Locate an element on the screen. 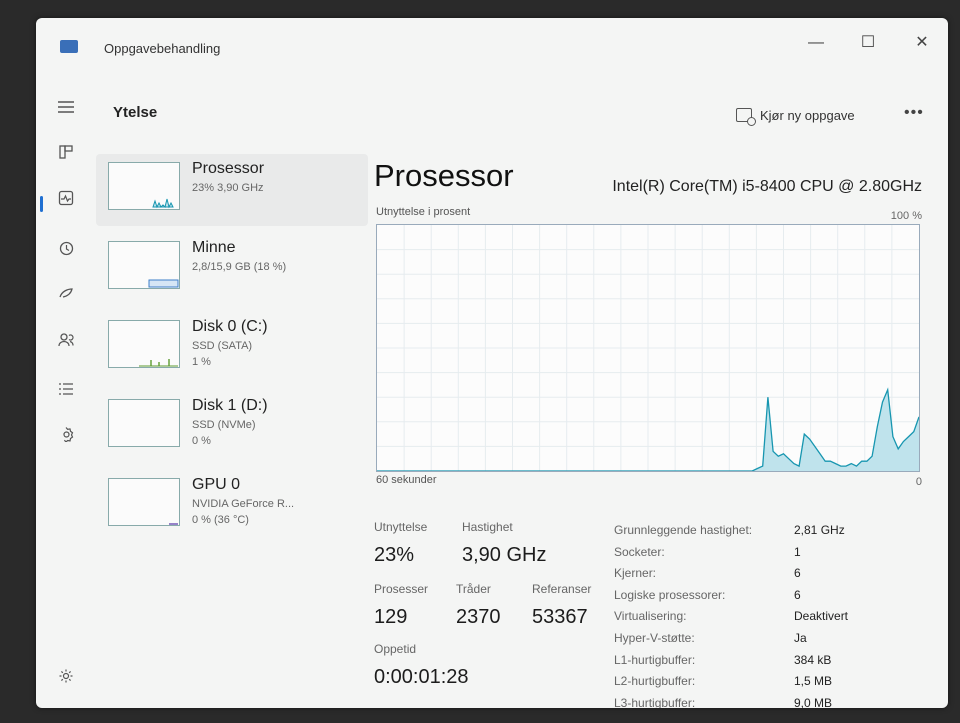 This screenshot has height=723, width=960. detail-value: 1 is located at coordinates (797, 551).